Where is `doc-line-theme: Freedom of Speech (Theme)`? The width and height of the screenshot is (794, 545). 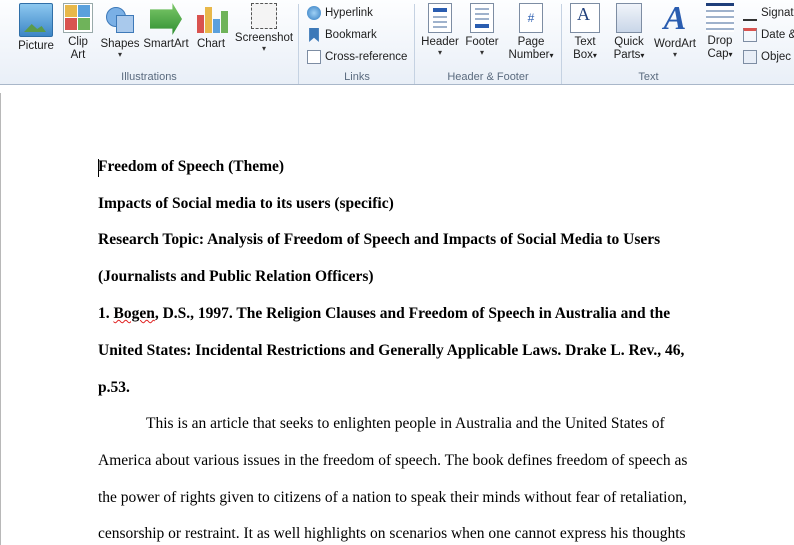
doc-line-theme: Freedom of Speech (Theme) is located at coordinates (191, 167).